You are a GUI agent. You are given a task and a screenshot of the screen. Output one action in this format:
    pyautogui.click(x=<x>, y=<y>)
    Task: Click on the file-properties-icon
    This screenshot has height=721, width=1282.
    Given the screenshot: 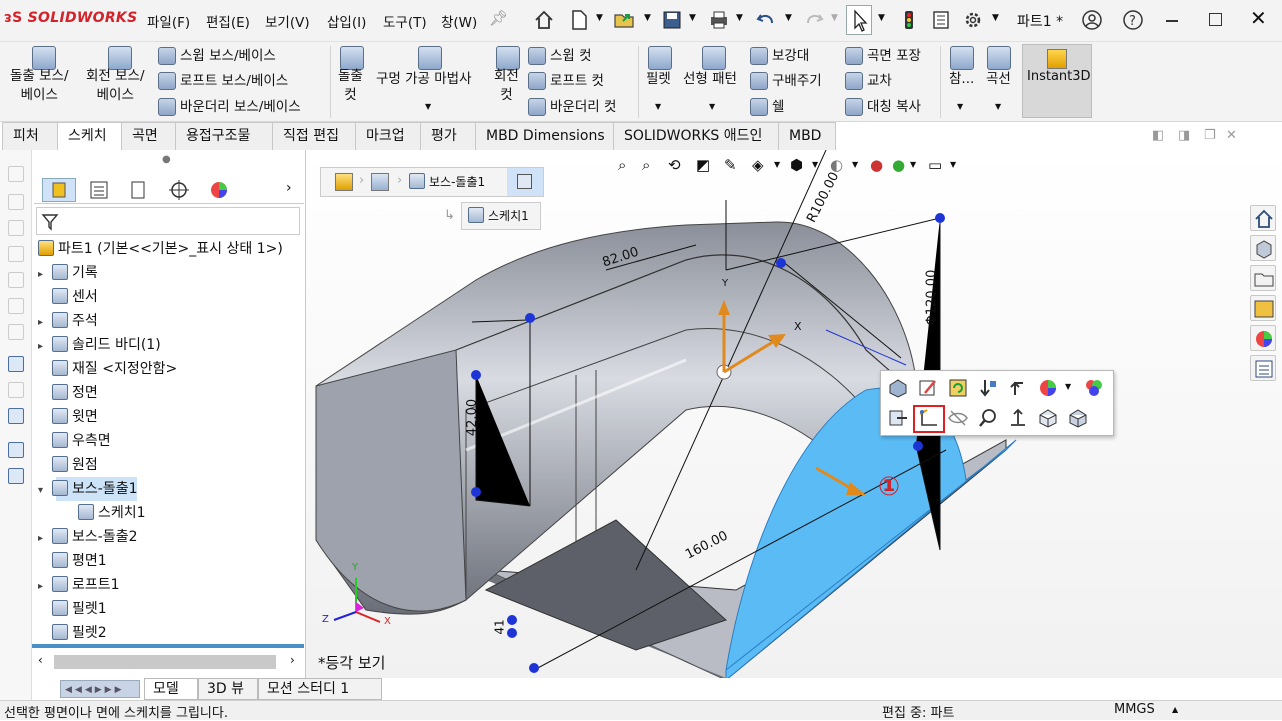 What is the action you would take?
    pyautogui.click(x=941, y=20)
    